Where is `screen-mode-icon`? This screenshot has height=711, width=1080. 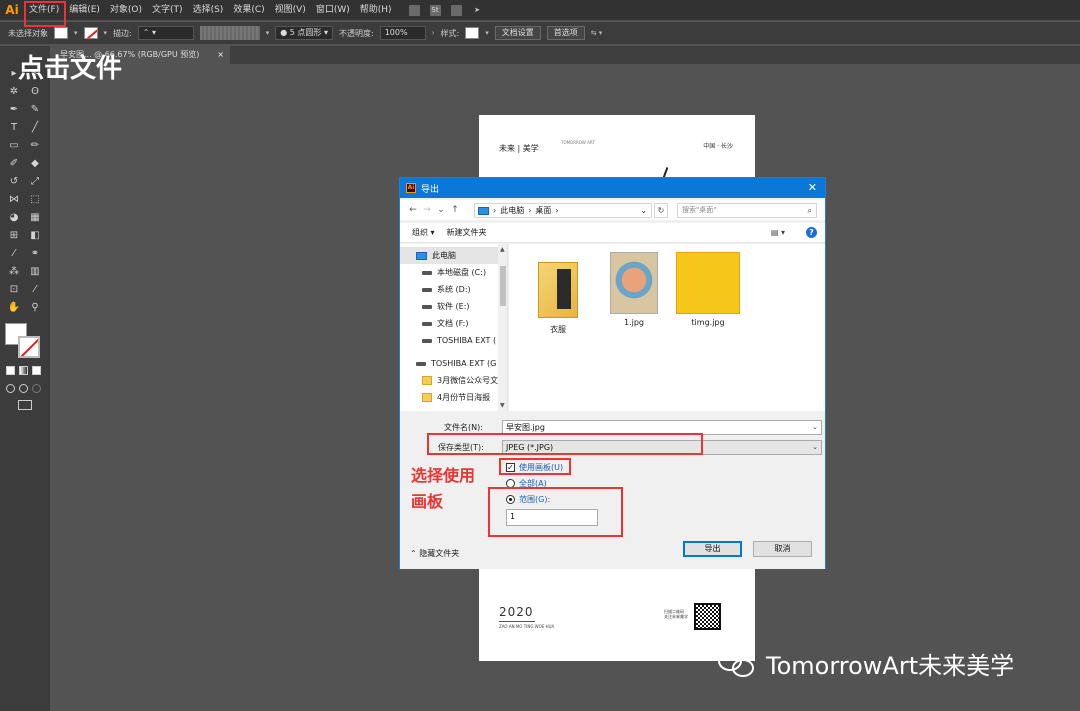
screen-mode-icon is located at coordinates (25, 405).